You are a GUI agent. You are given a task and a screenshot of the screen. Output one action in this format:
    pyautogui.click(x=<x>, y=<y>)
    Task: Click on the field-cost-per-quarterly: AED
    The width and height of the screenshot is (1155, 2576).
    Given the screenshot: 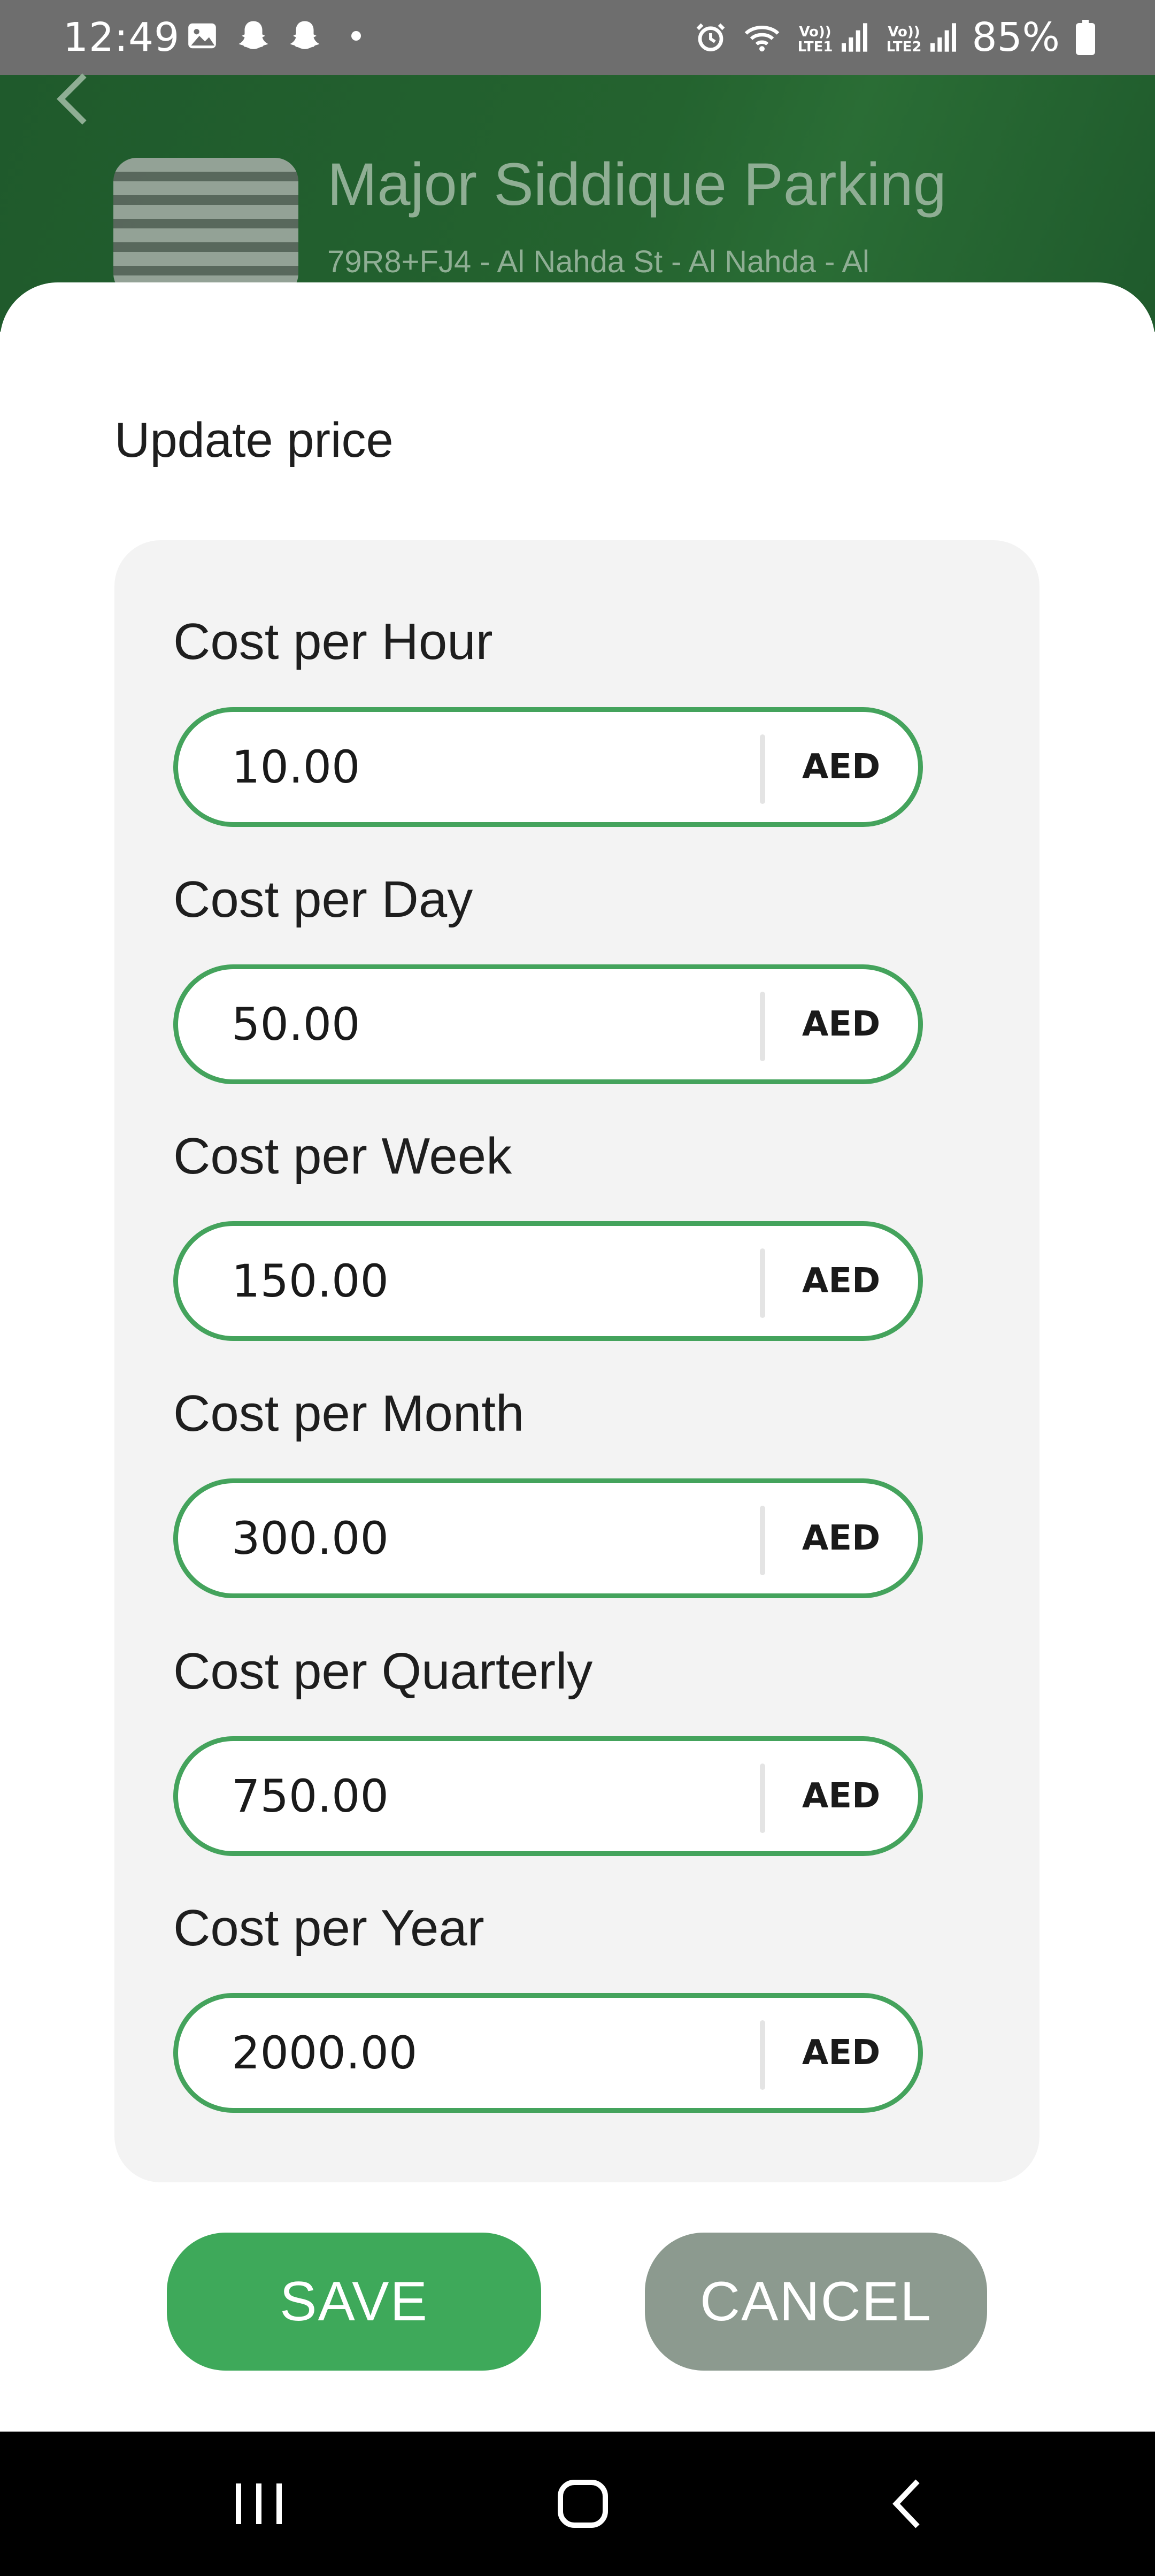 What is the action you would take?
    pyautogui.click(x=548, y=1796)
    